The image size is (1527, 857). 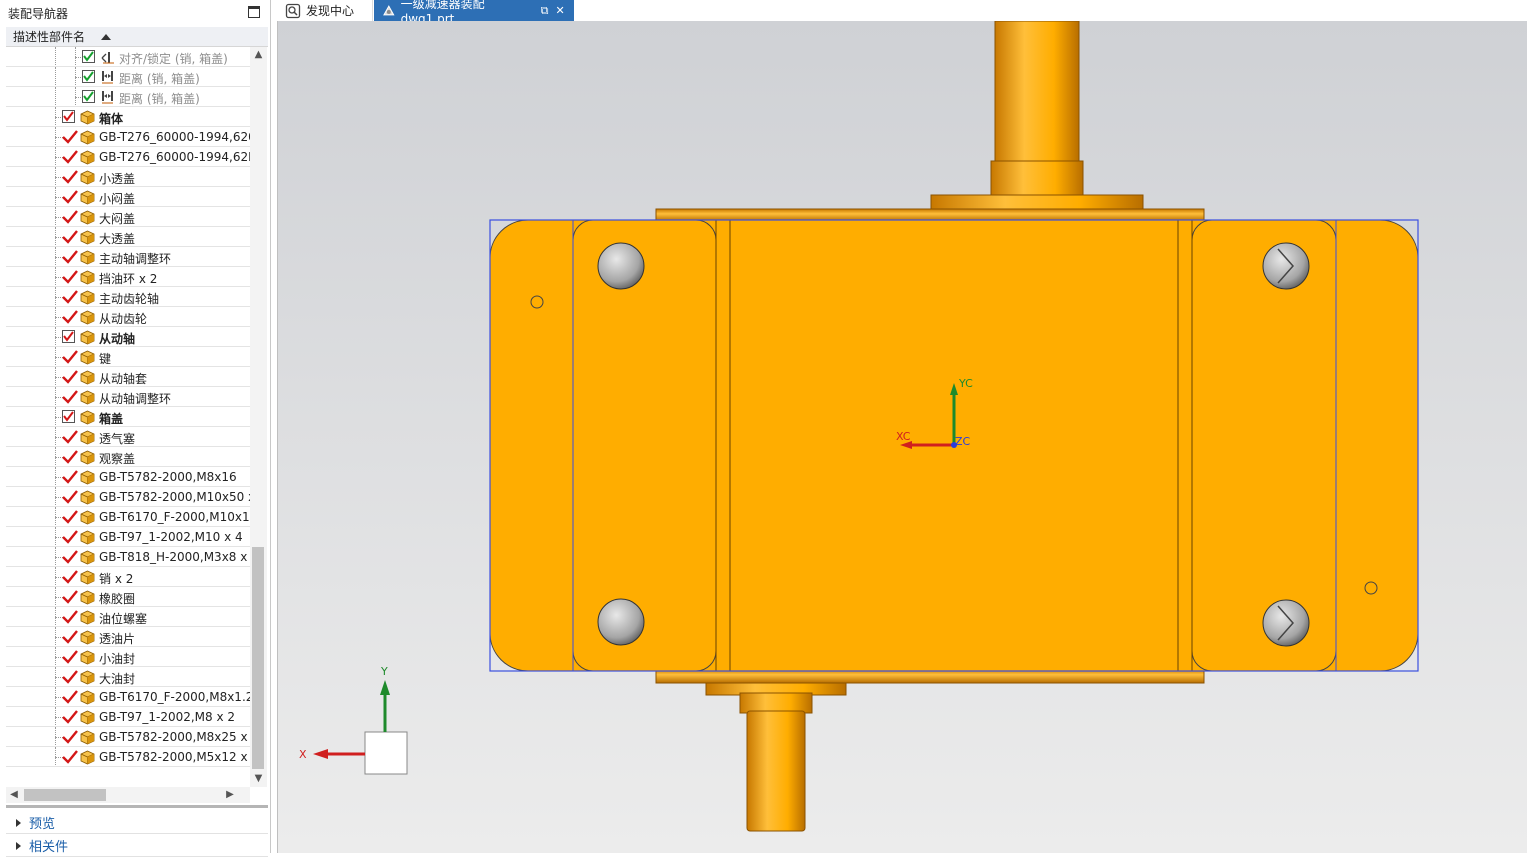 I want to click on tree-row: GB-T6170_F-2000,M8x1.25, so click(x=128, y=697).